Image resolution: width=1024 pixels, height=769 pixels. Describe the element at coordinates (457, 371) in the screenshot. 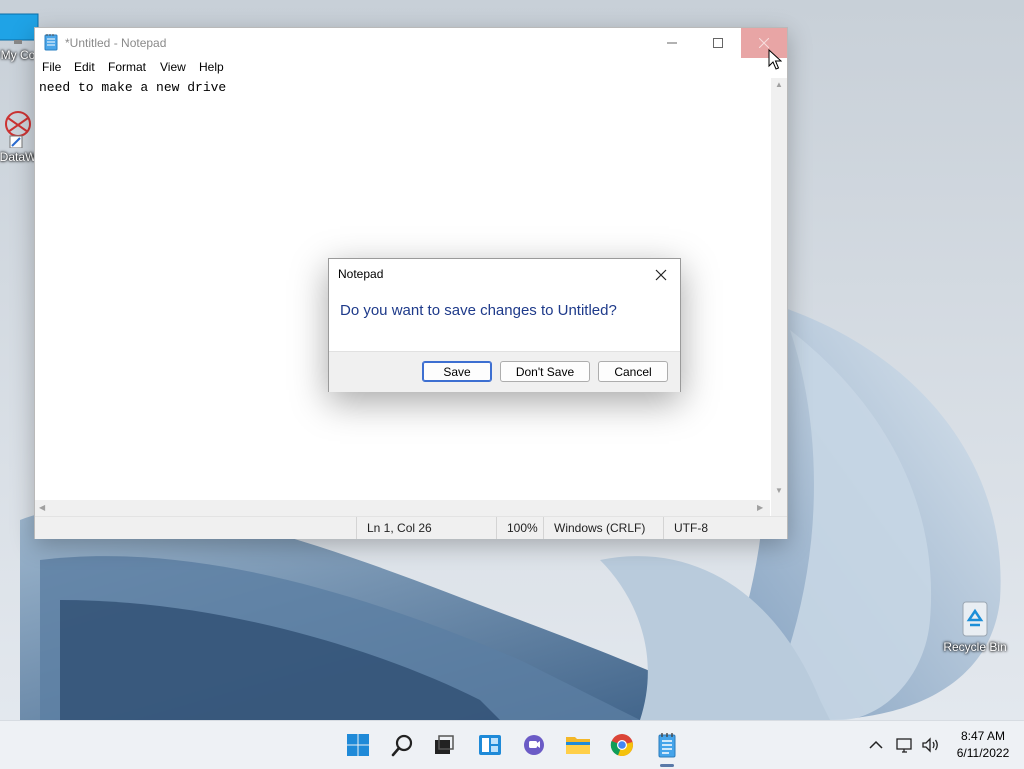

I see `save-button: Save` at that location.